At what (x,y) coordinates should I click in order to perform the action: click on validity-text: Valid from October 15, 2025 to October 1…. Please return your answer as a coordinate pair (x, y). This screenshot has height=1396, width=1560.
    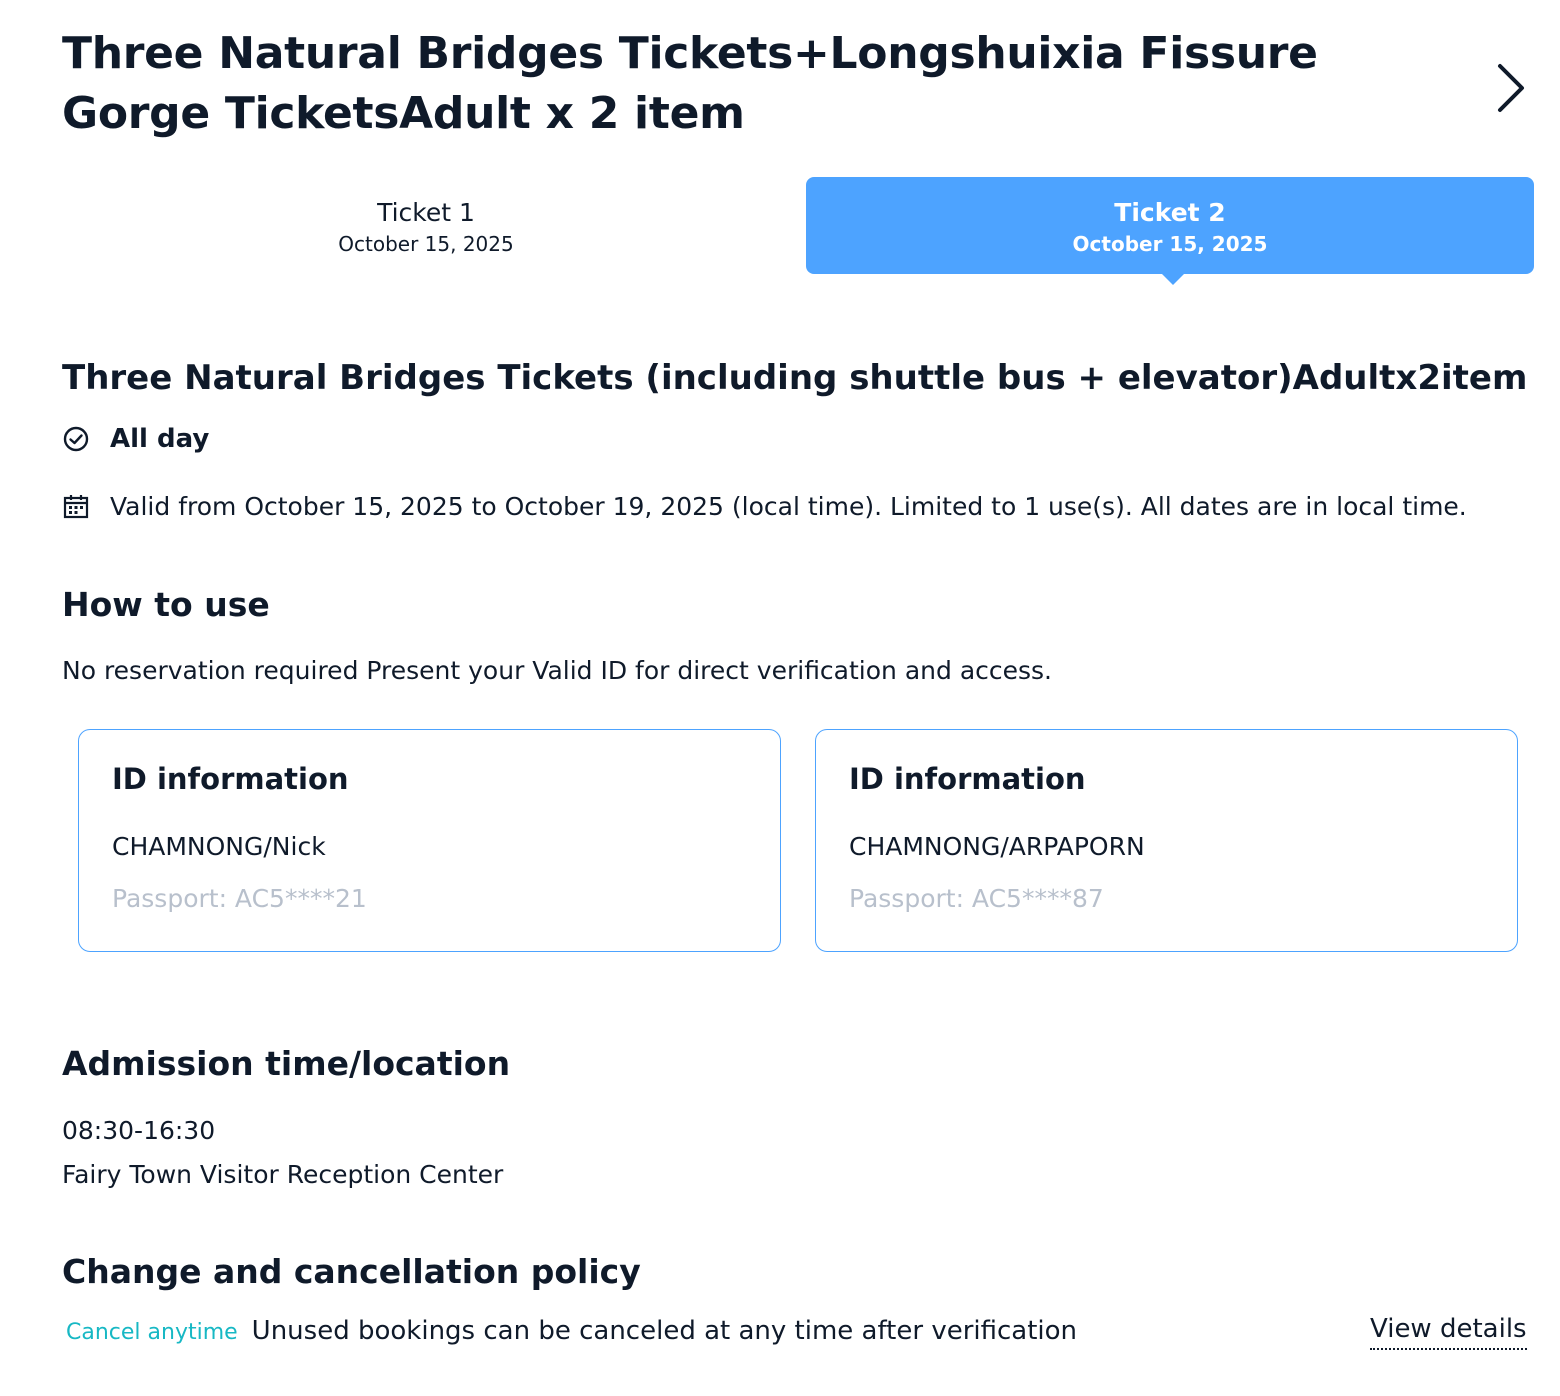
    Looking at the image, I should click on (788, 506).